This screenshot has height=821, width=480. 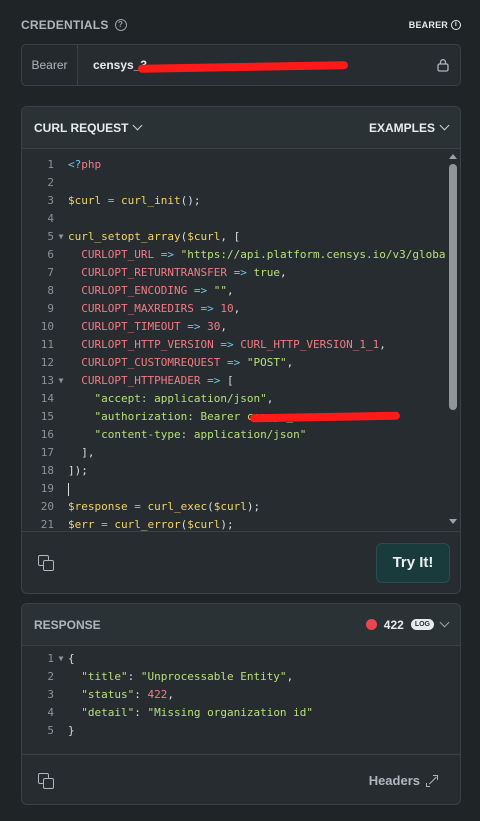 I want to click on response-status-dropdown: 422 LOG, so click(x=407, y=624).